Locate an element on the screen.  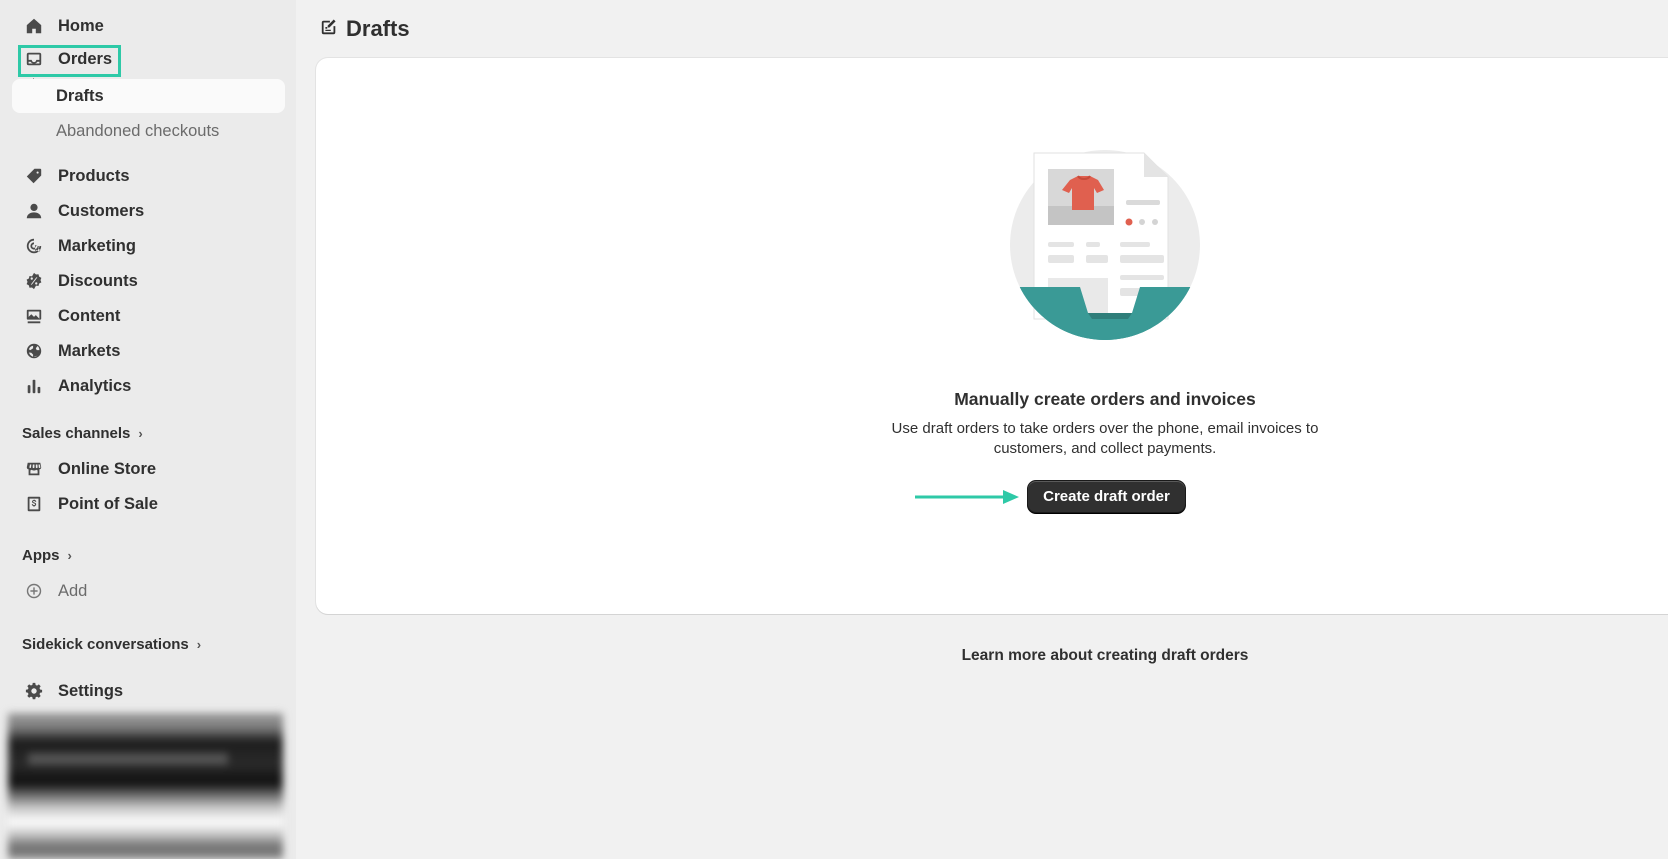
sidebar-item-marketing: Marketing is located at coordinates (148, 246).